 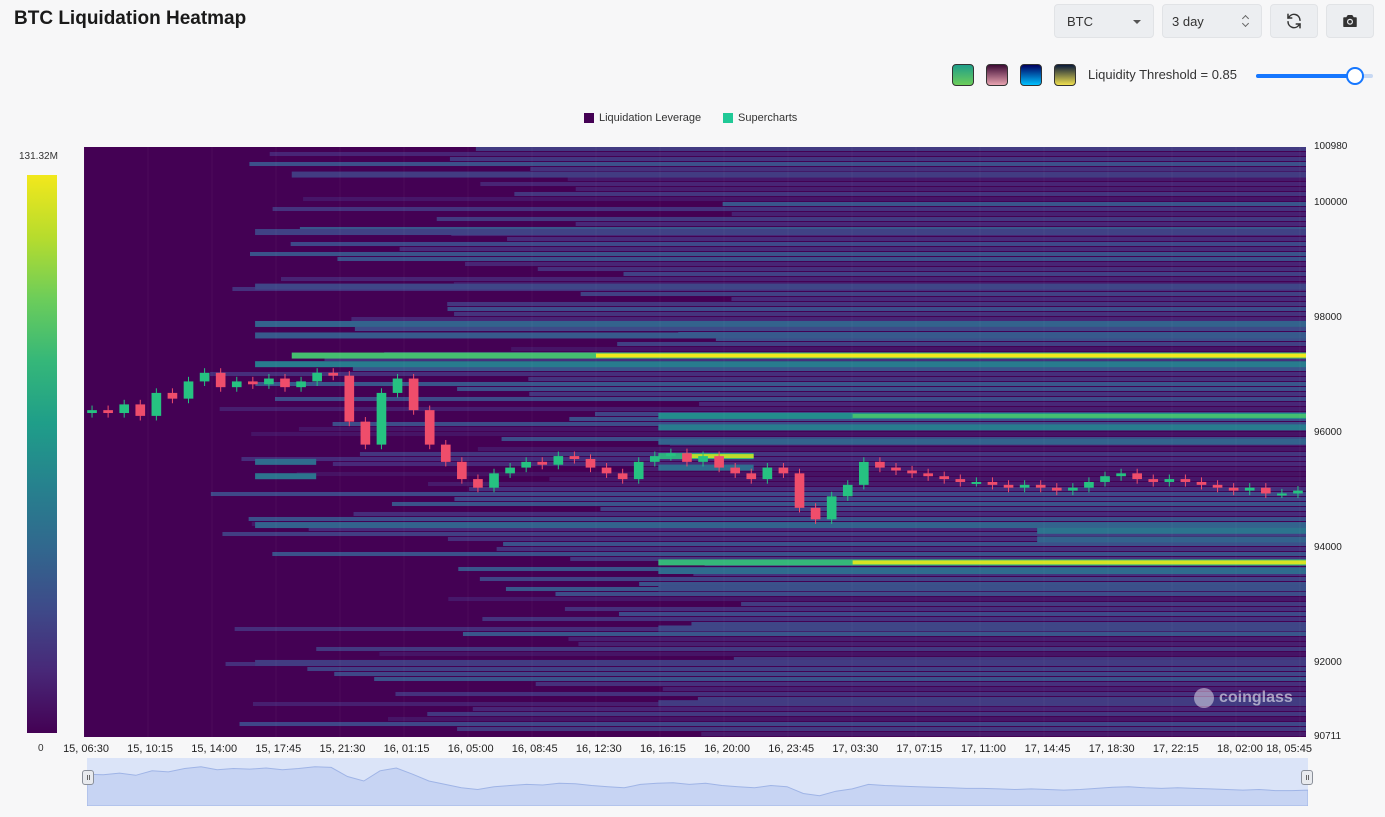 I want to click on x-tick-label: 17, 14:45, so click(x=1047, y=749).